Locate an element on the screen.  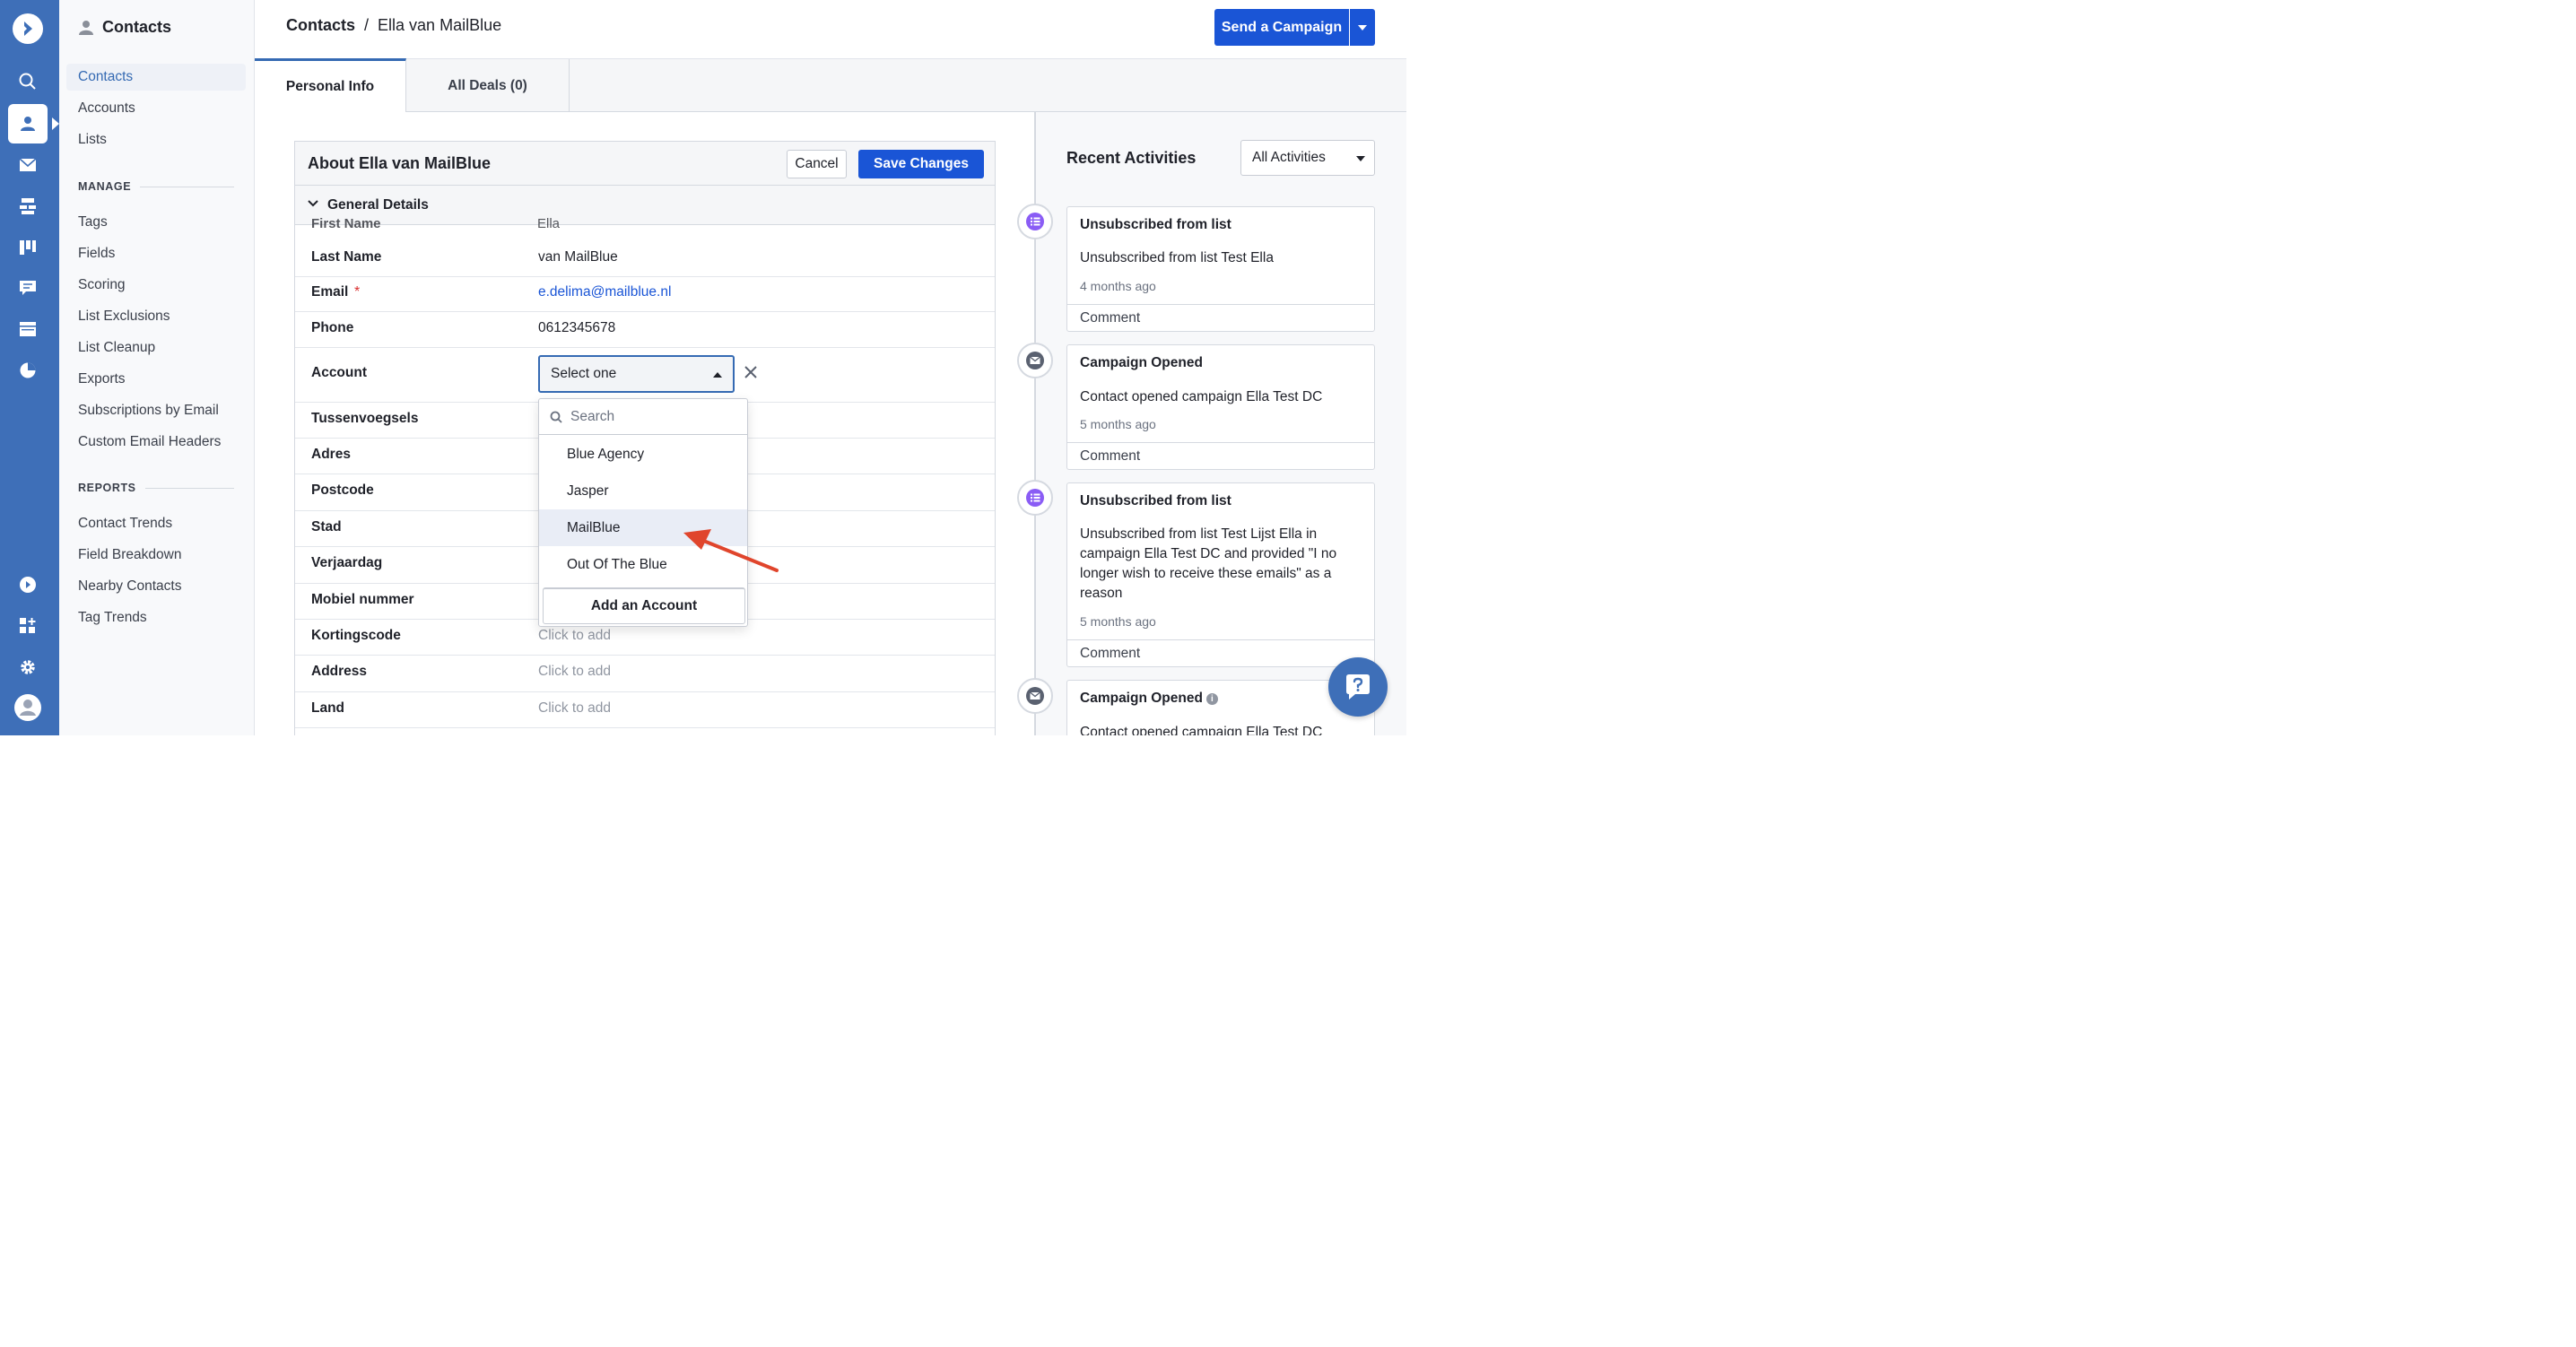
send-options-button is located at coordinates (1362, 27).